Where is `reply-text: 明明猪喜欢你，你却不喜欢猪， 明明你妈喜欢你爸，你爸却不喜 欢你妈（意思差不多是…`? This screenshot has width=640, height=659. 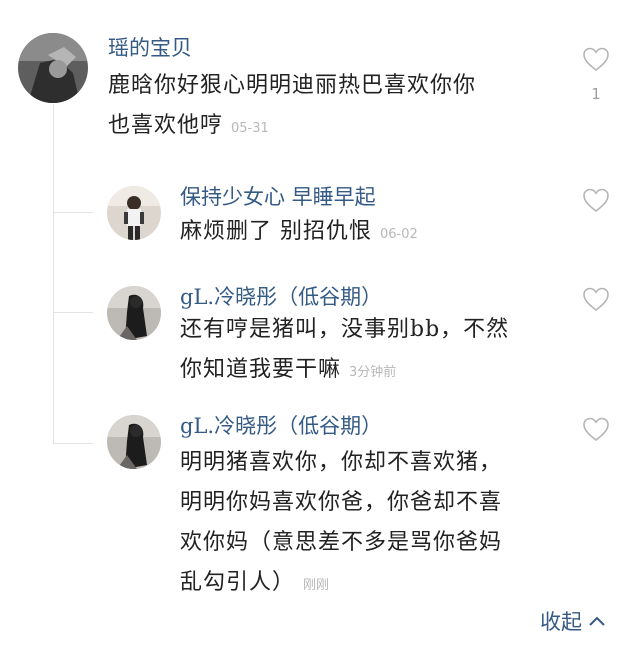
reply-text: 明明猪喜欢你，你却不喜欢猪， 明明你妈喜欢你爸，你爸却不喜 欢你妈（意思差不多是… is located at coordinates (341, 524).